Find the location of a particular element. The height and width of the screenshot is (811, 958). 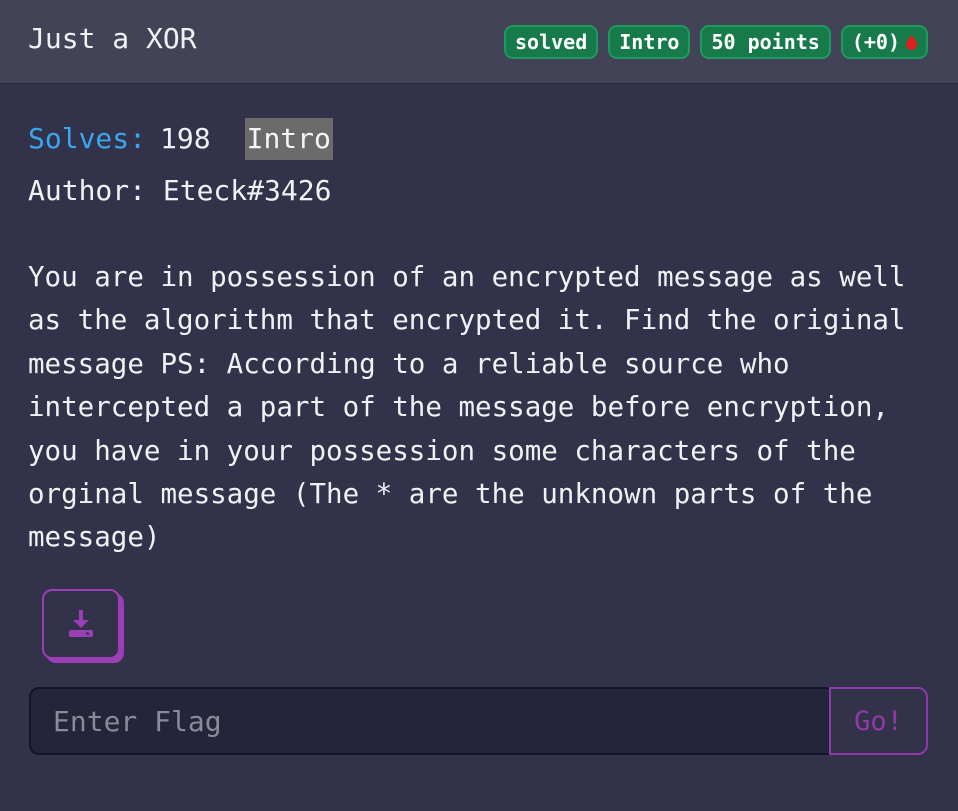

blood-drop-icon is located at coordinates (911, 42).